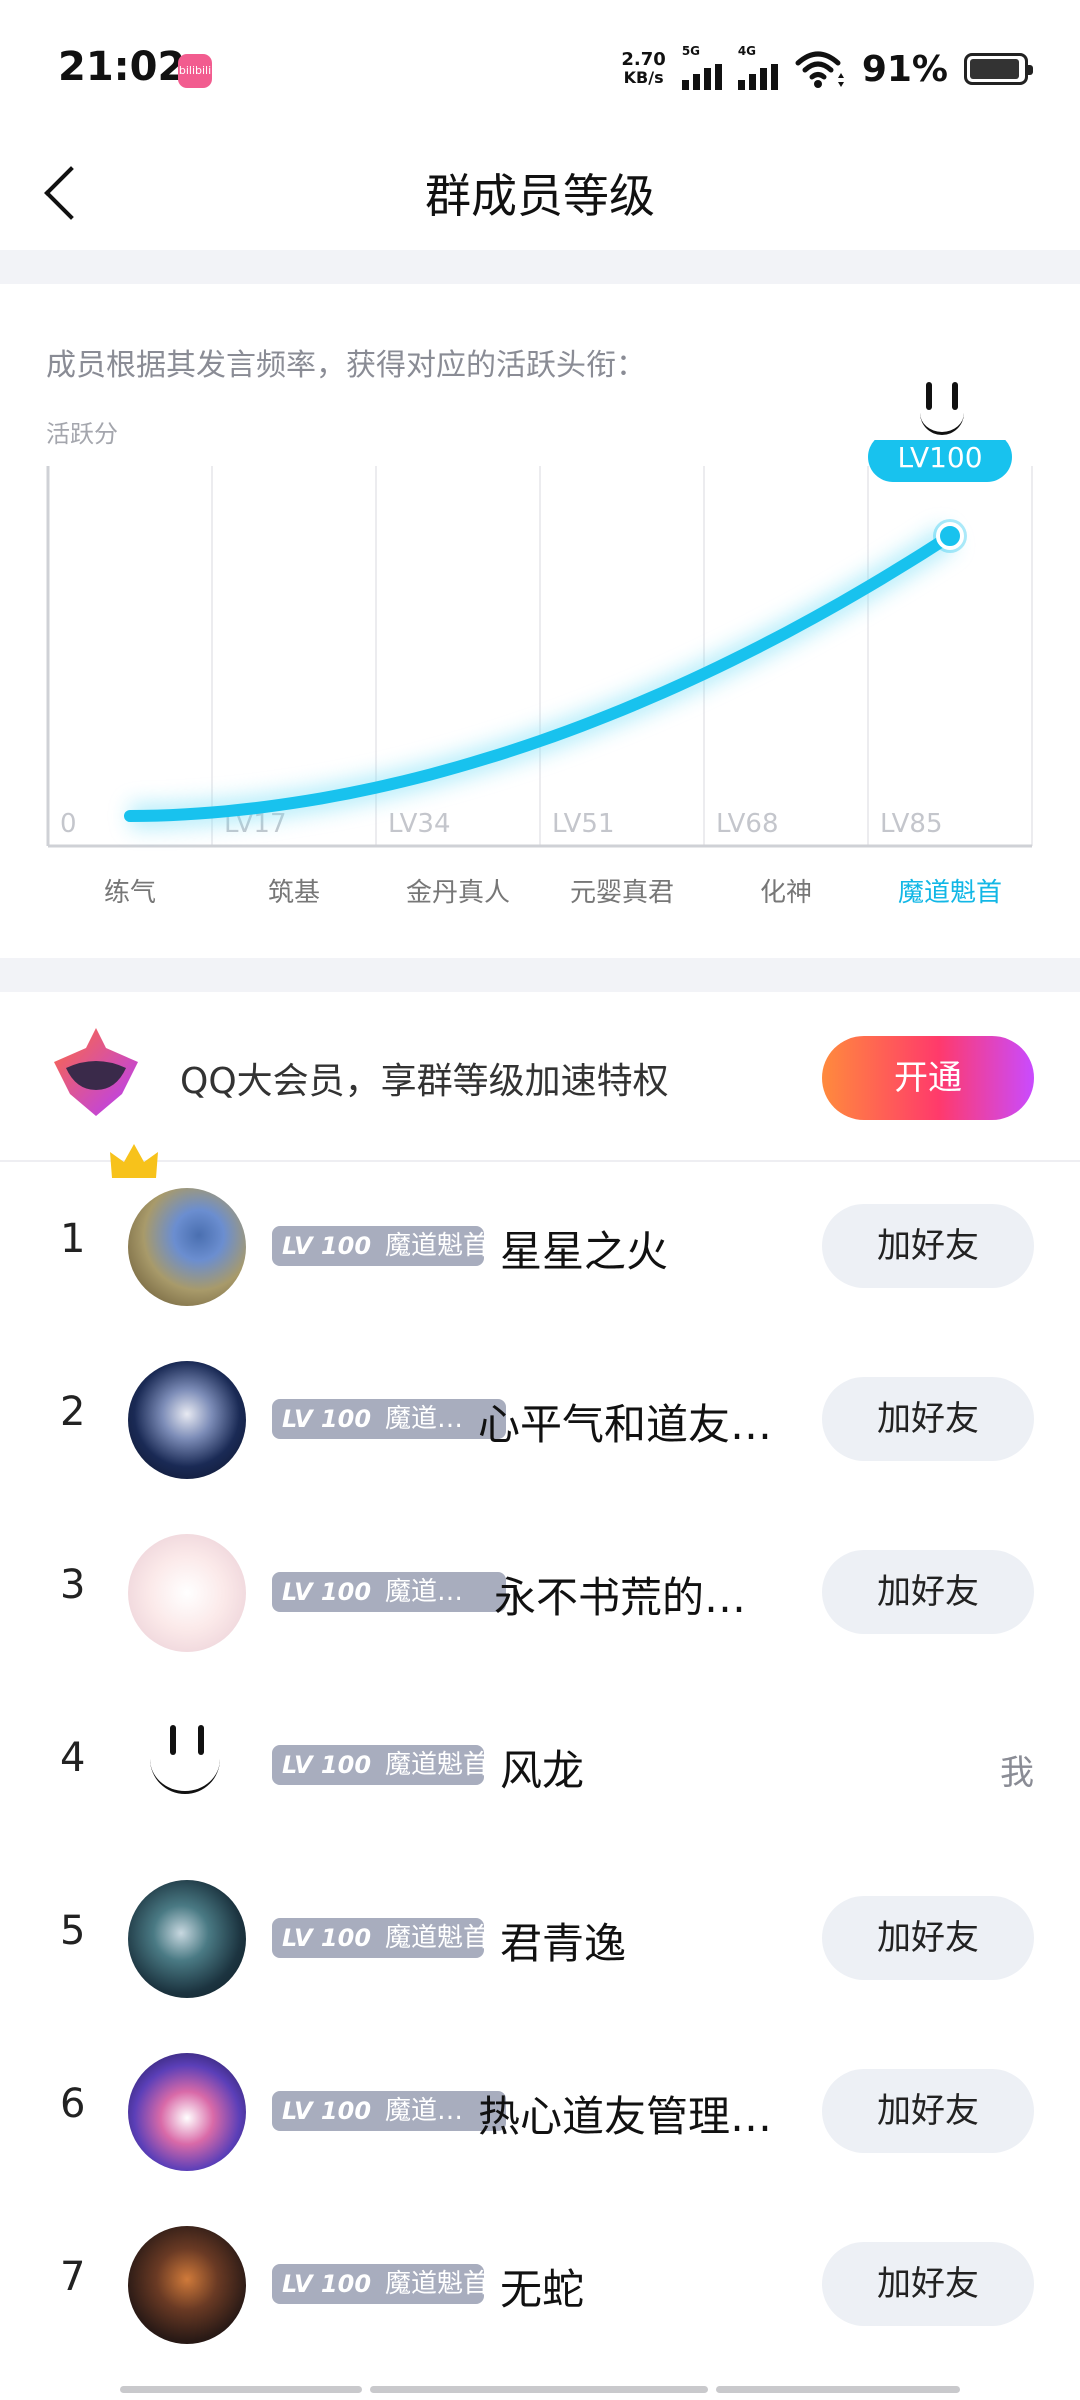  I want to click on nav-bar: 群成员等级, so click(540, 195).